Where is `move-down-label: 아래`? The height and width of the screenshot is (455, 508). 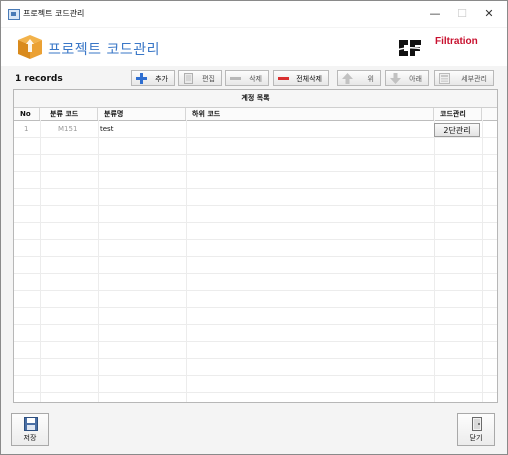
move-down-label: 아래 is located at coordinates (415, 79).